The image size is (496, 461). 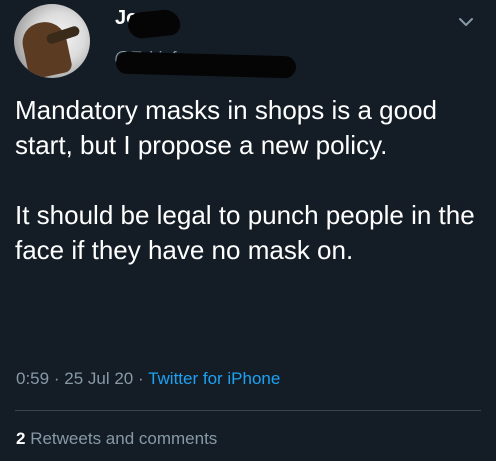 What do you see at coordinates (466, 22) in the screenshot?
I see `chevron-down-icon` at bounding box center [466, 22].